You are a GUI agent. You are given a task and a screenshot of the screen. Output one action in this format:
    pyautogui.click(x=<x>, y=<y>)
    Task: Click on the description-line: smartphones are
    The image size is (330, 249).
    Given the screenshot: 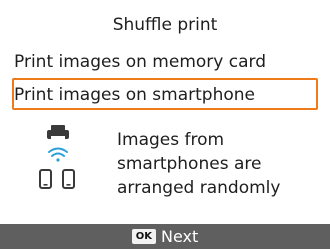 What is the action you would take?
    pyautogui.click(x=189, y=164)
    